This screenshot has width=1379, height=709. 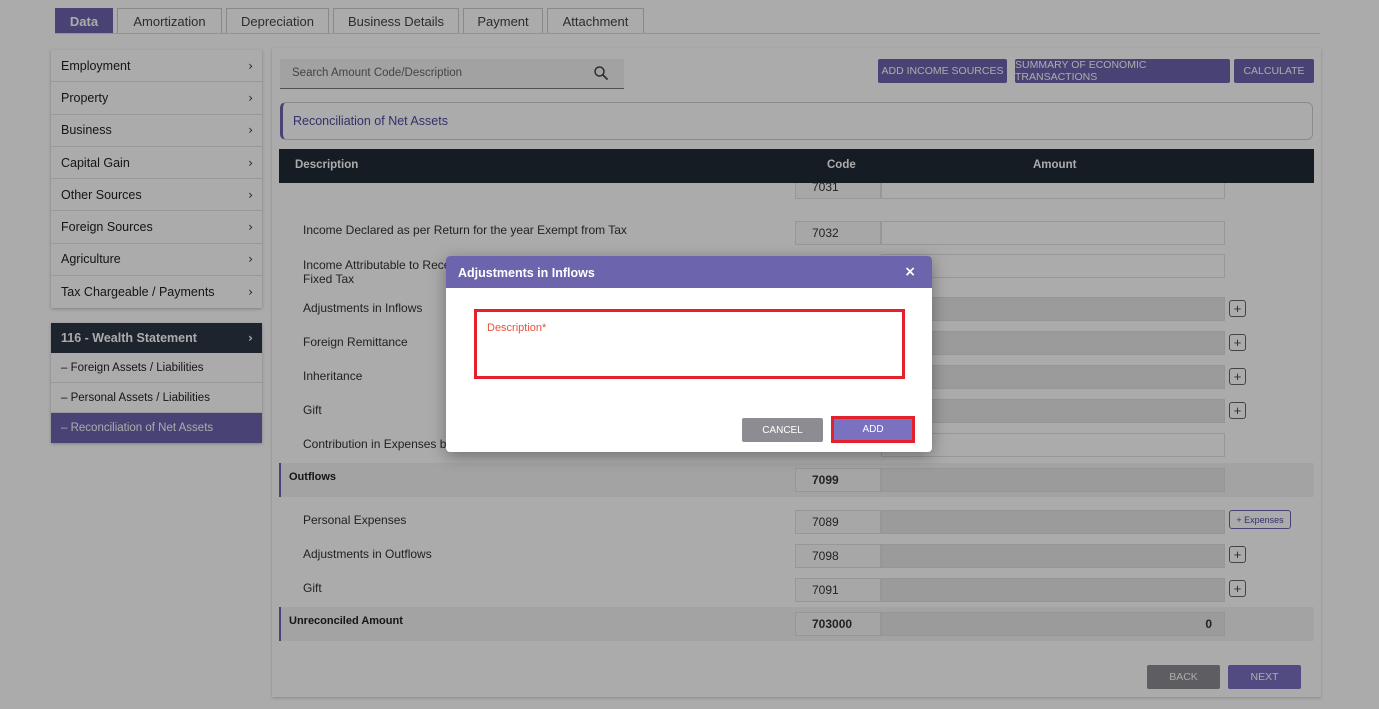 I want to click on add-button: ADD, so click(x=873, y=429).